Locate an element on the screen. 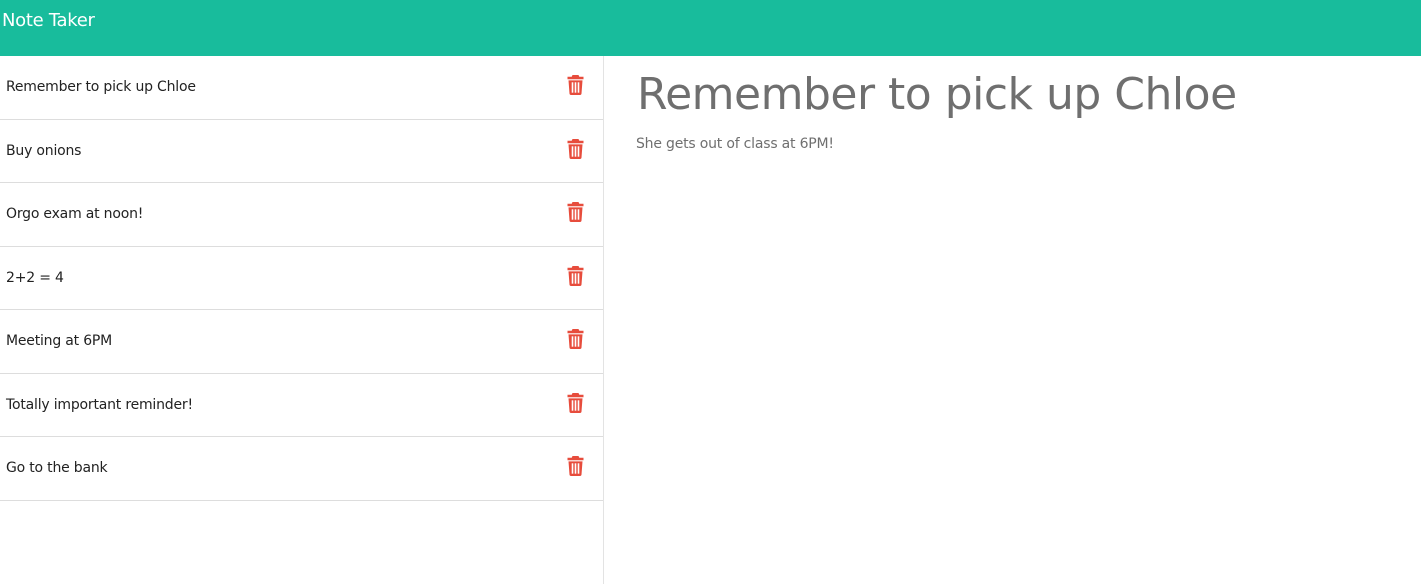  list-item: 2+2 = 4 is located at coordinates (301, 278).